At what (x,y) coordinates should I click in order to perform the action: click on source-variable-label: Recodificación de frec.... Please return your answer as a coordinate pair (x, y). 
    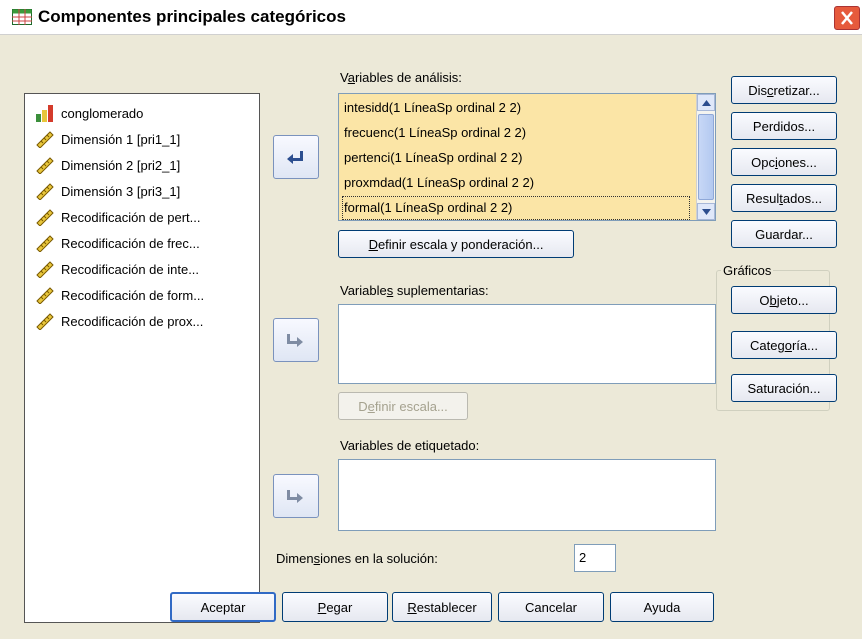
    Looking at the image, I should click on (130, 243).